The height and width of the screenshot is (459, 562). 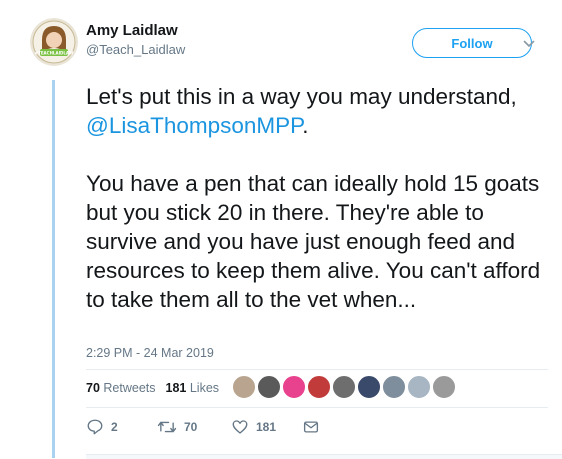 What do you see at coordinates (305, 125) in the screenshot?
I see `tweet-text-suffix: .` at bounding box center [305, 125].